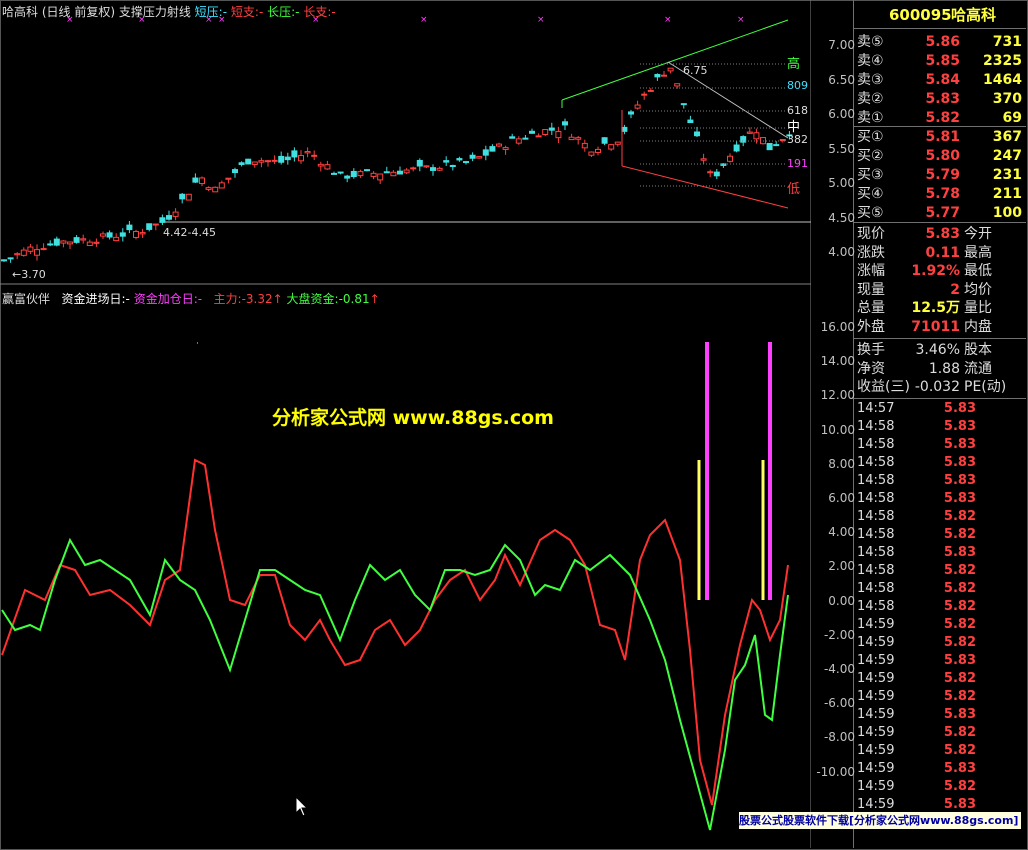 Image resolution: width=1028 pixels, height=850 pixels. I want to click on indicator-name: 赢富伙伴, so click(26, 299).